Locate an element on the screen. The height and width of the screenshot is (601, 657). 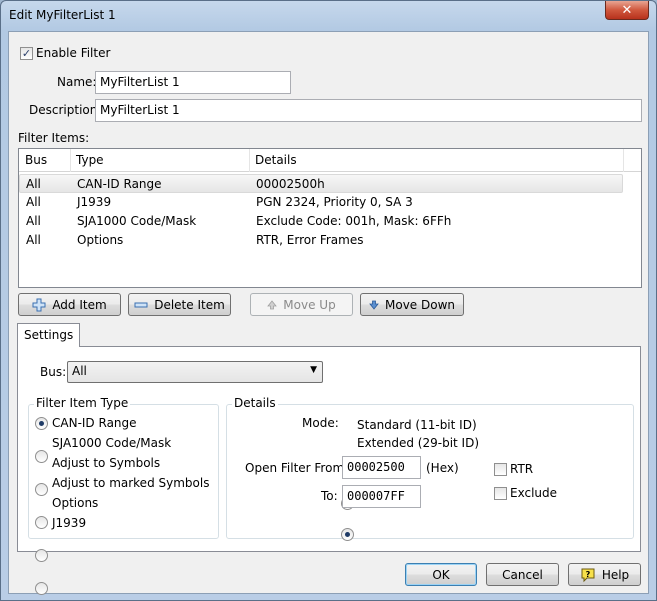
radio-sja1000-code-mask is located at coordinates (41, 456).